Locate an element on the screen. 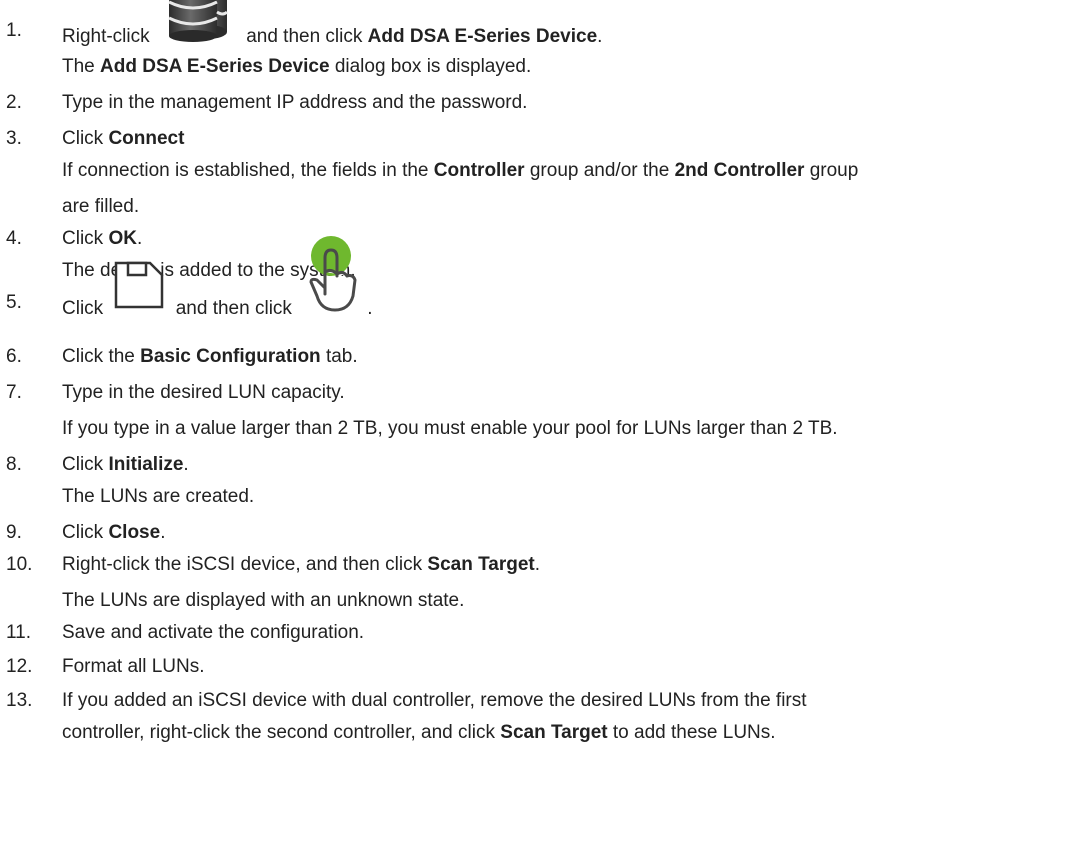 The width and height of the screenshot is (1072, 856). step-number: 6. is located at coordinates (14, 356).